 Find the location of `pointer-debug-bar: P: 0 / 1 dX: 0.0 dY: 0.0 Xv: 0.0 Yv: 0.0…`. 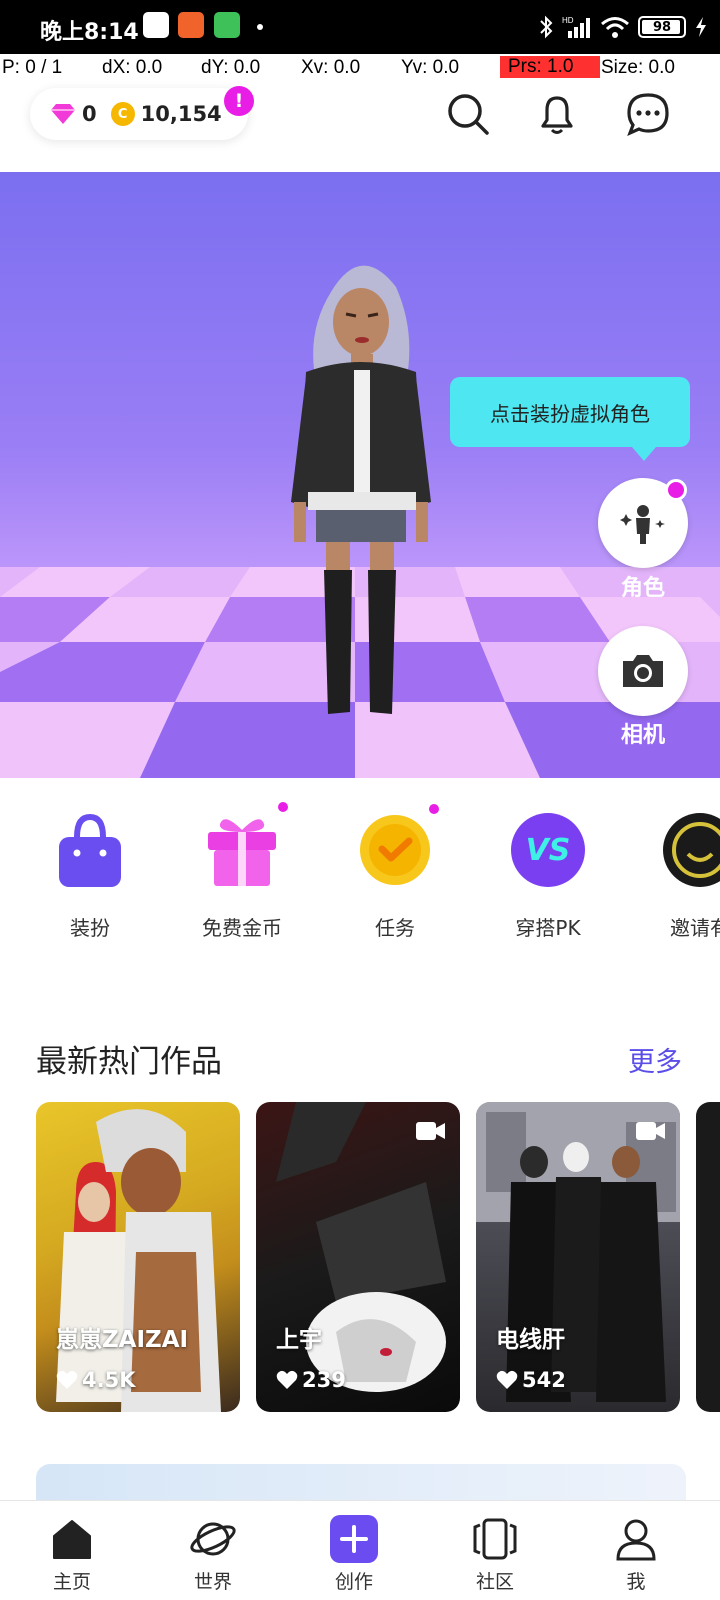

pointer-debug-bar: P: 0 / 1 dX: 0.0 dY: 0.0 Xv: 0.0 Yv: 0.0… is located at coordinates (360, 68).